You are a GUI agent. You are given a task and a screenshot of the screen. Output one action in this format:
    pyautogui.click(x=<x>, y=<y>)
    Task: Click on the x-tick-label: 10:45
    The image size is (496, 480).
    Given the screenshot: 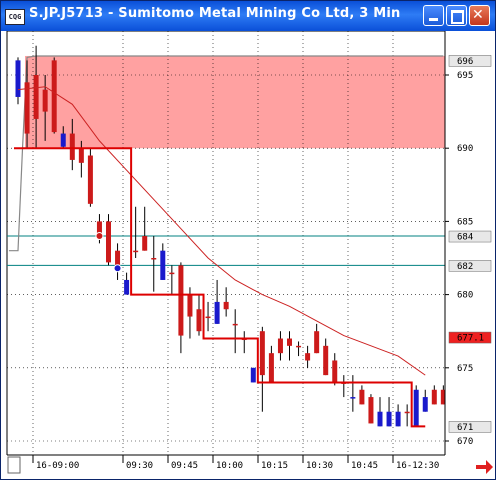 What is the action you would take?
    pyautogui.click(x=364, y=466)
    